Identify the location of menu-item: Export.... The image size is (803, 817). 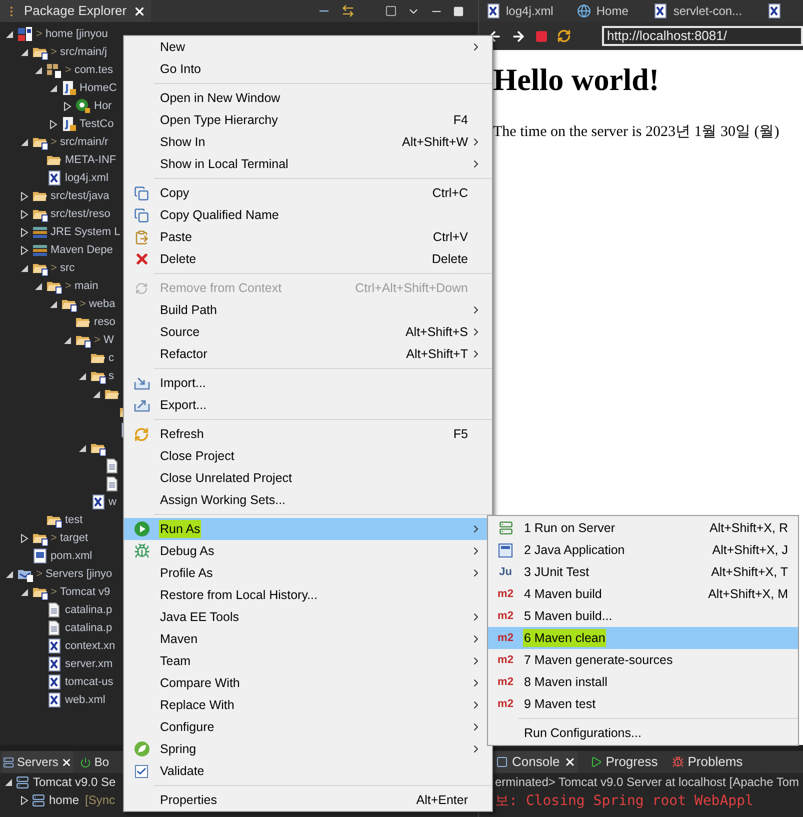
(308, 405).